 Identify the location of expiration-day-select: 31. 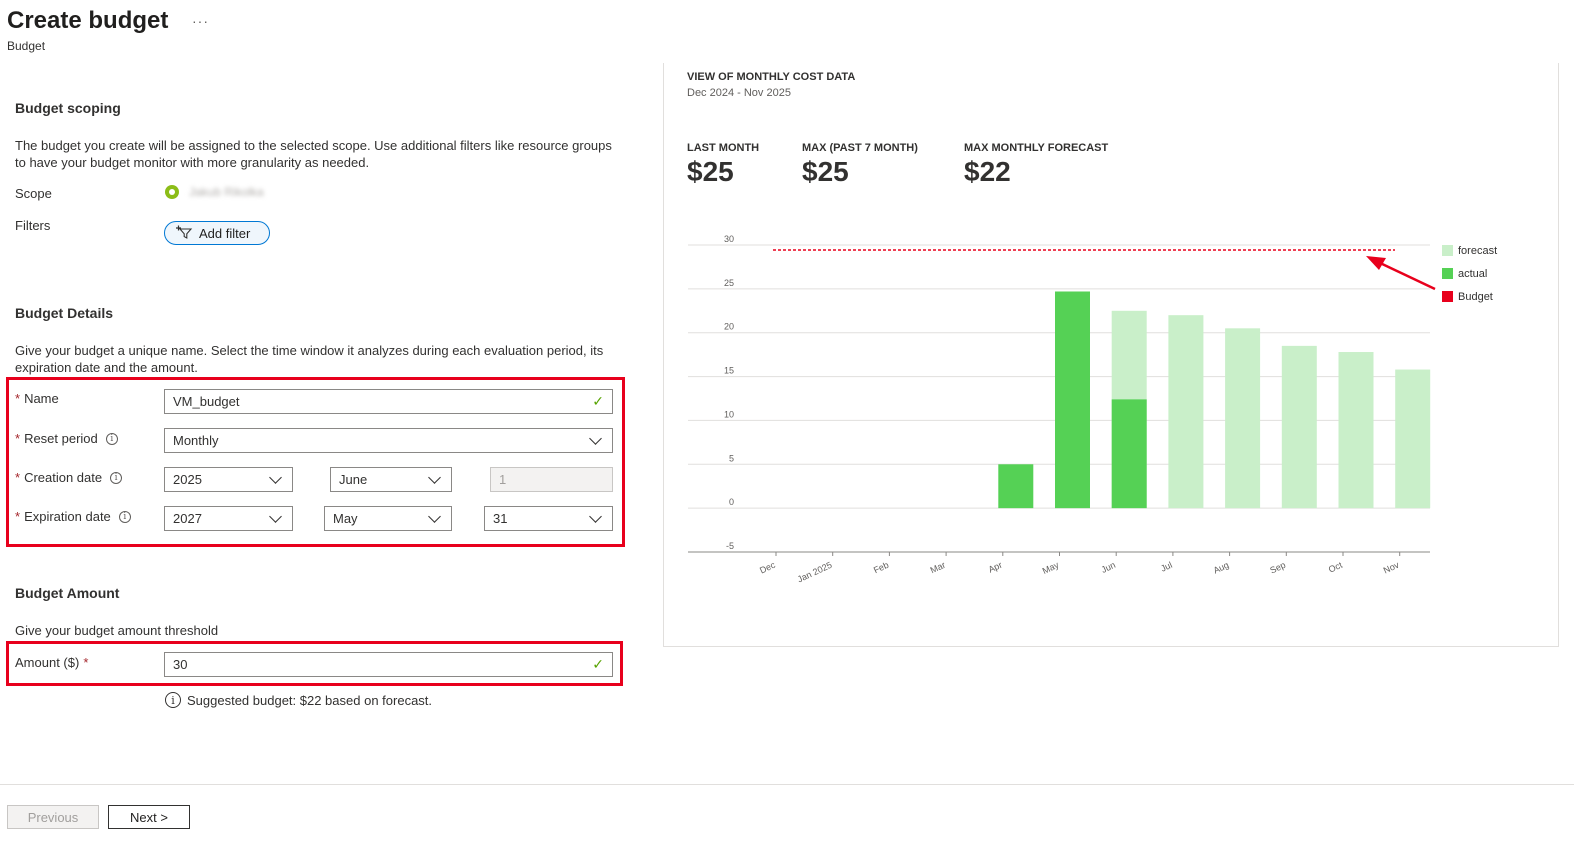
(548, 518).